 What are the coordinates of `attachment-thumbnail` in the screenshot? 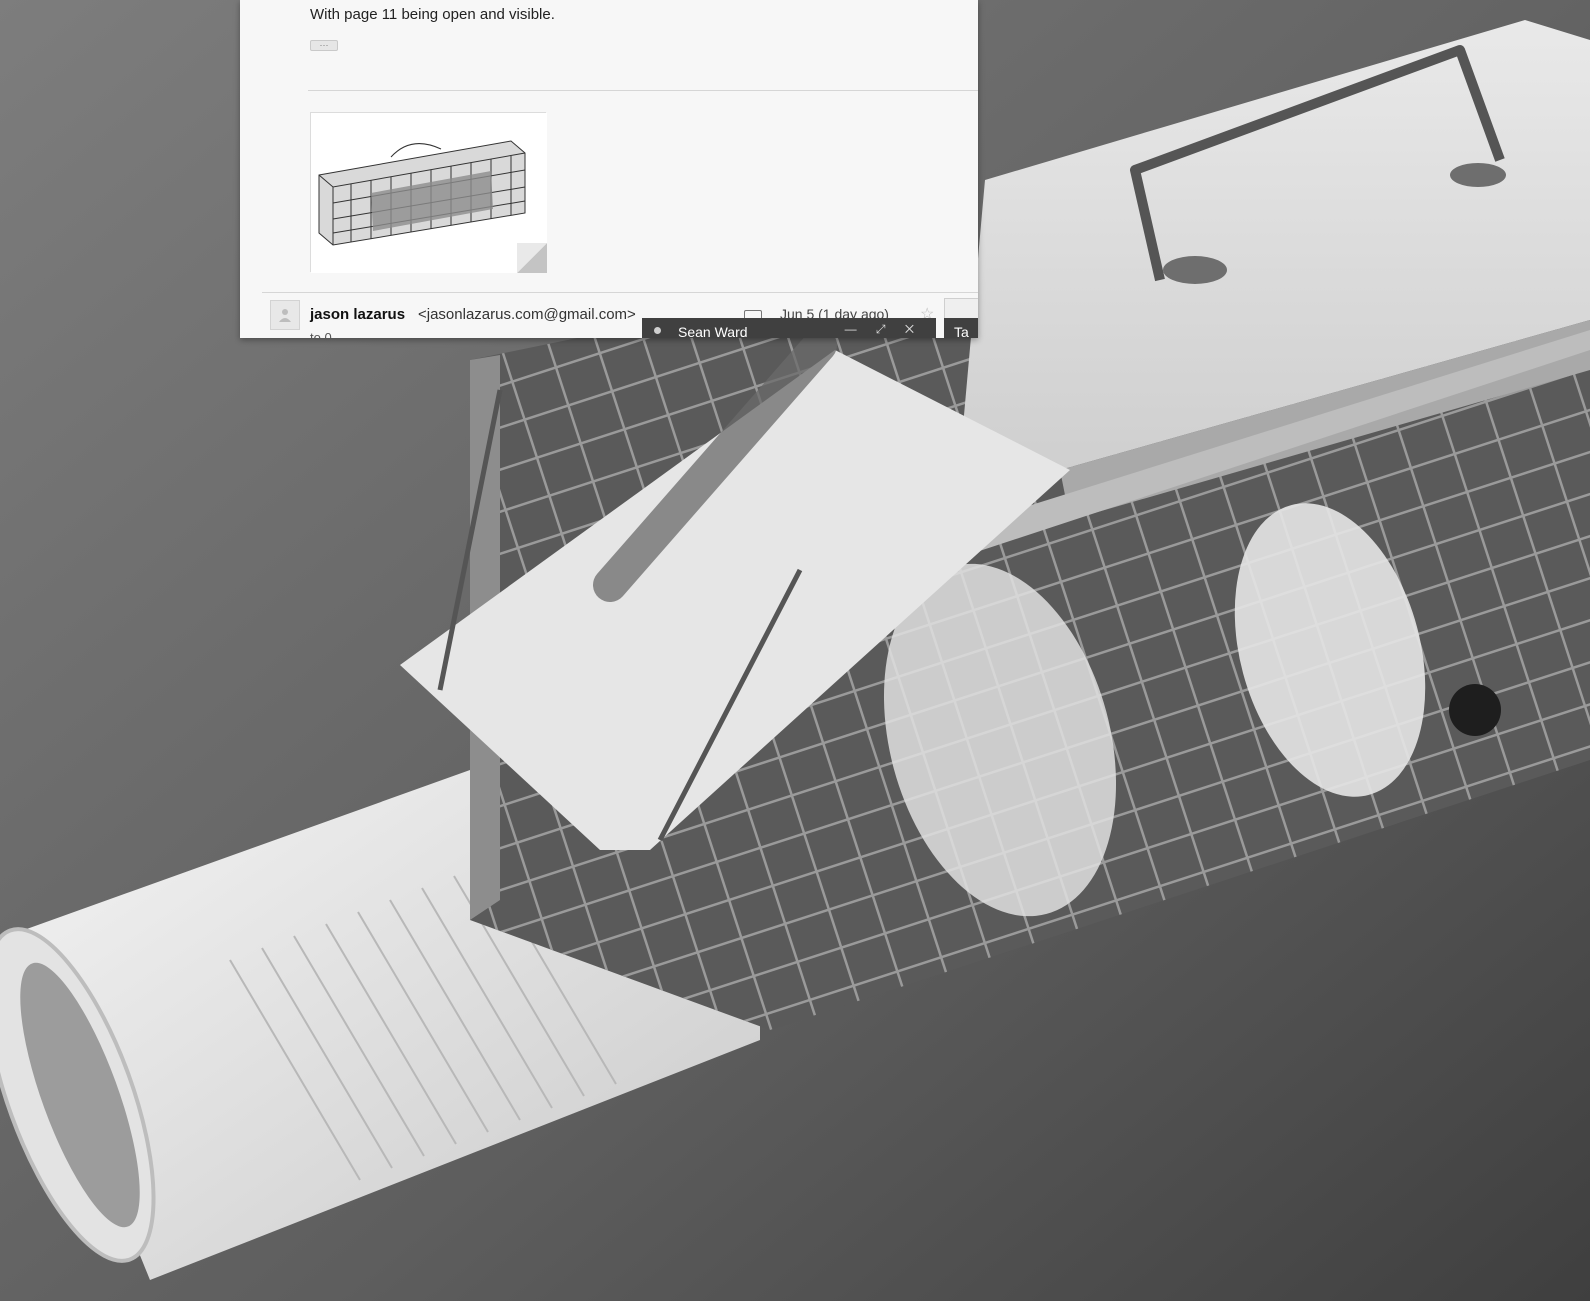 It's located at (428, 192).